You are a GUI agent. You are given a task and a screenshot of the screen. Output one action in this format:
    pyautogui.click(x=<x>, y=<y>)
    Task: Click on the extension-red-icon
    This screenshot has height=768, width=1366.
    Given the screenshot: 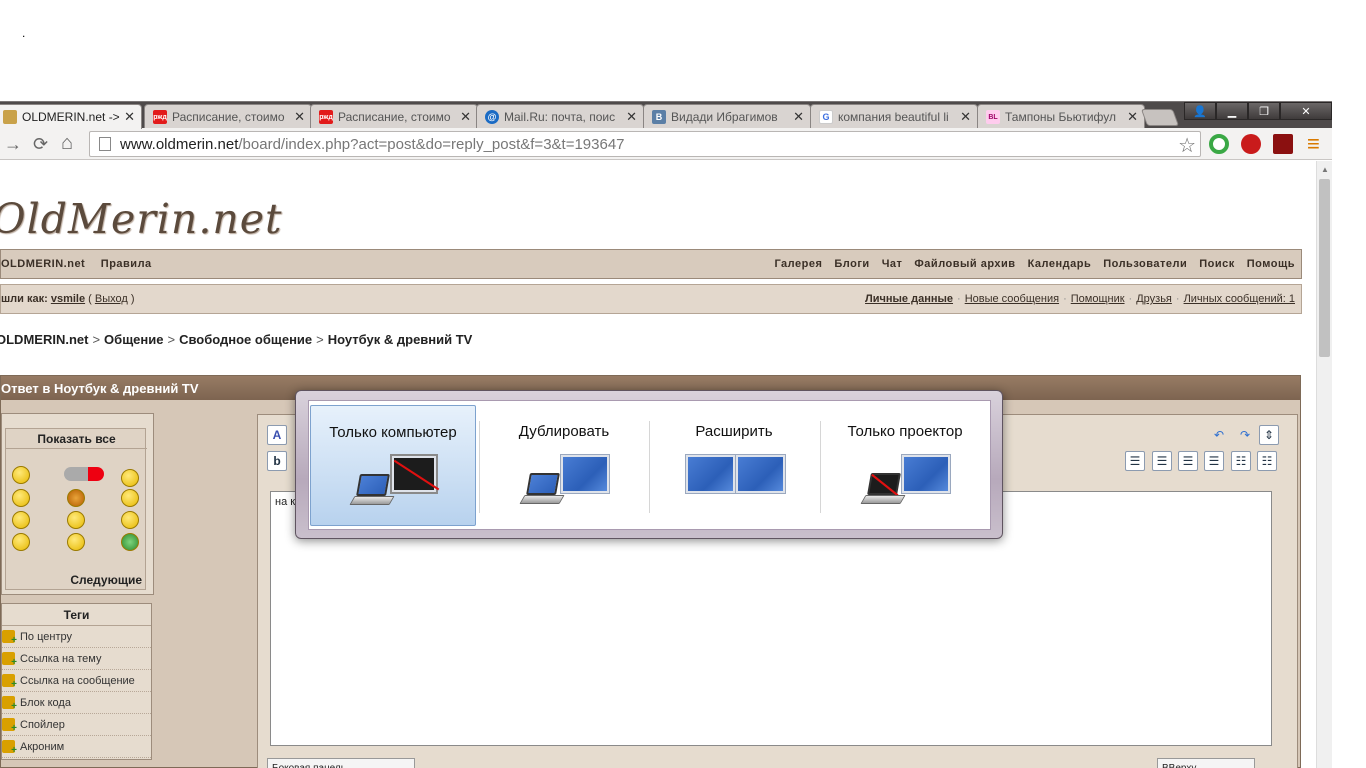 What is the action you would take?
    pyautogui.click(x=1251, y=144)
    